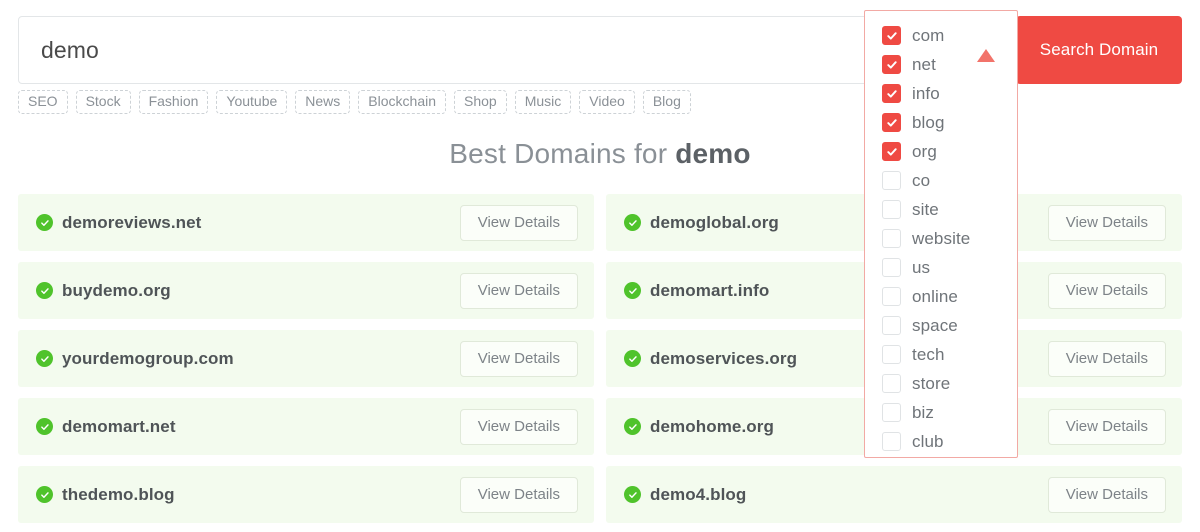 The image size is (1200, 532). I want to click on tld-option-club: club, so click(941, 441).